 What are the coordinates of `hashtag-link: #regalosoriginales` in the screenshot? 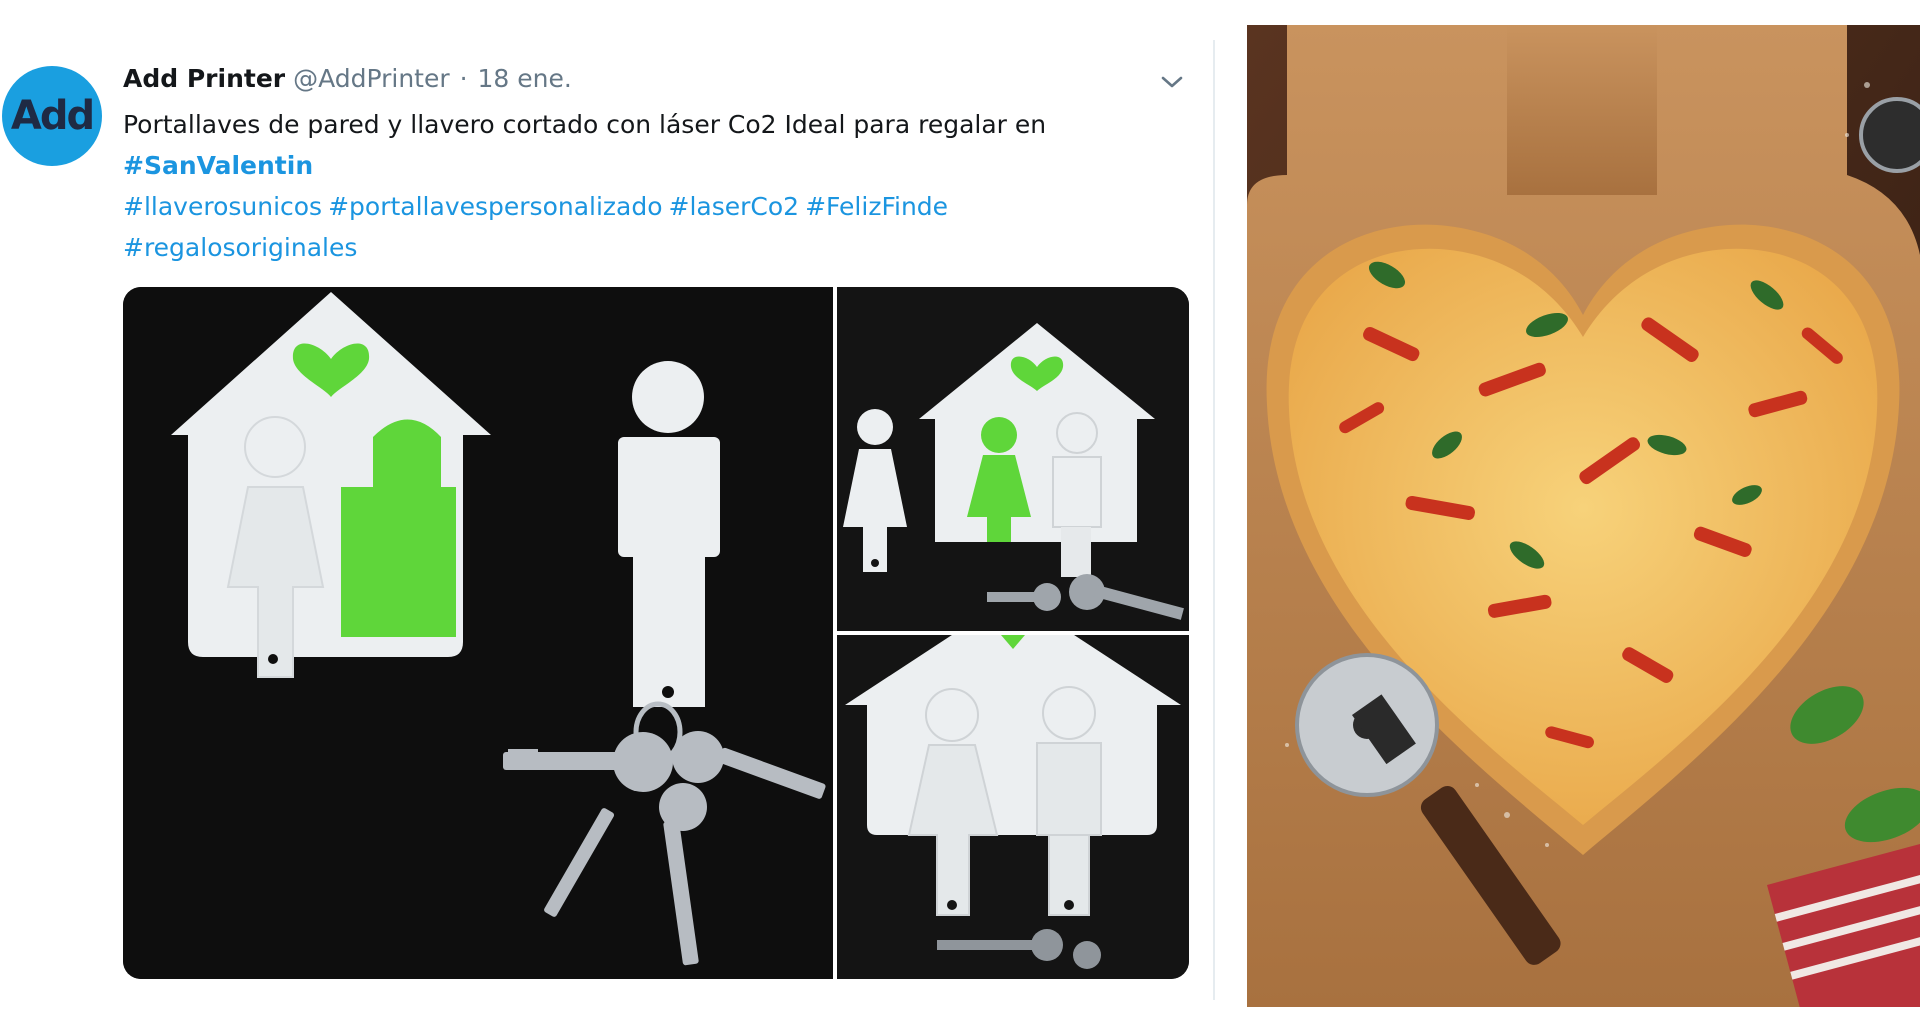 It's located at (240, 247).